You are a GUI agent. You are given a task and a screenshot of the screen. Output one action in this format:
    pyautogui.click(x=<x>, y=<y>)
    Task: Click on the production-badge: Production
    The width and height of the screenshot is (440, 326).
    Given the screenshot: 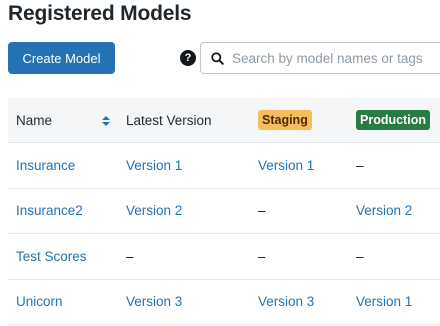 What is the action you would take?
    pyautogui.click(x=393, y=120)
    